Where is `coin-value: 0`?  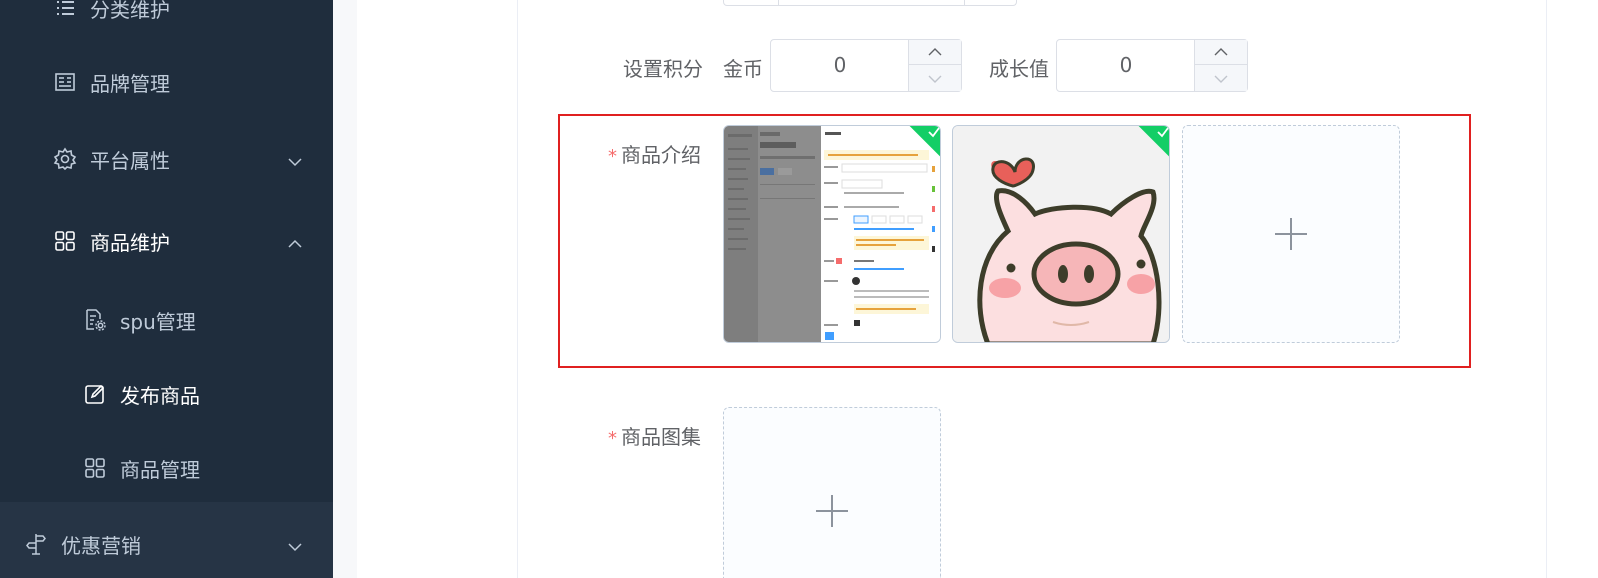
coin-value: 0 is located at coordinates (840, 65).